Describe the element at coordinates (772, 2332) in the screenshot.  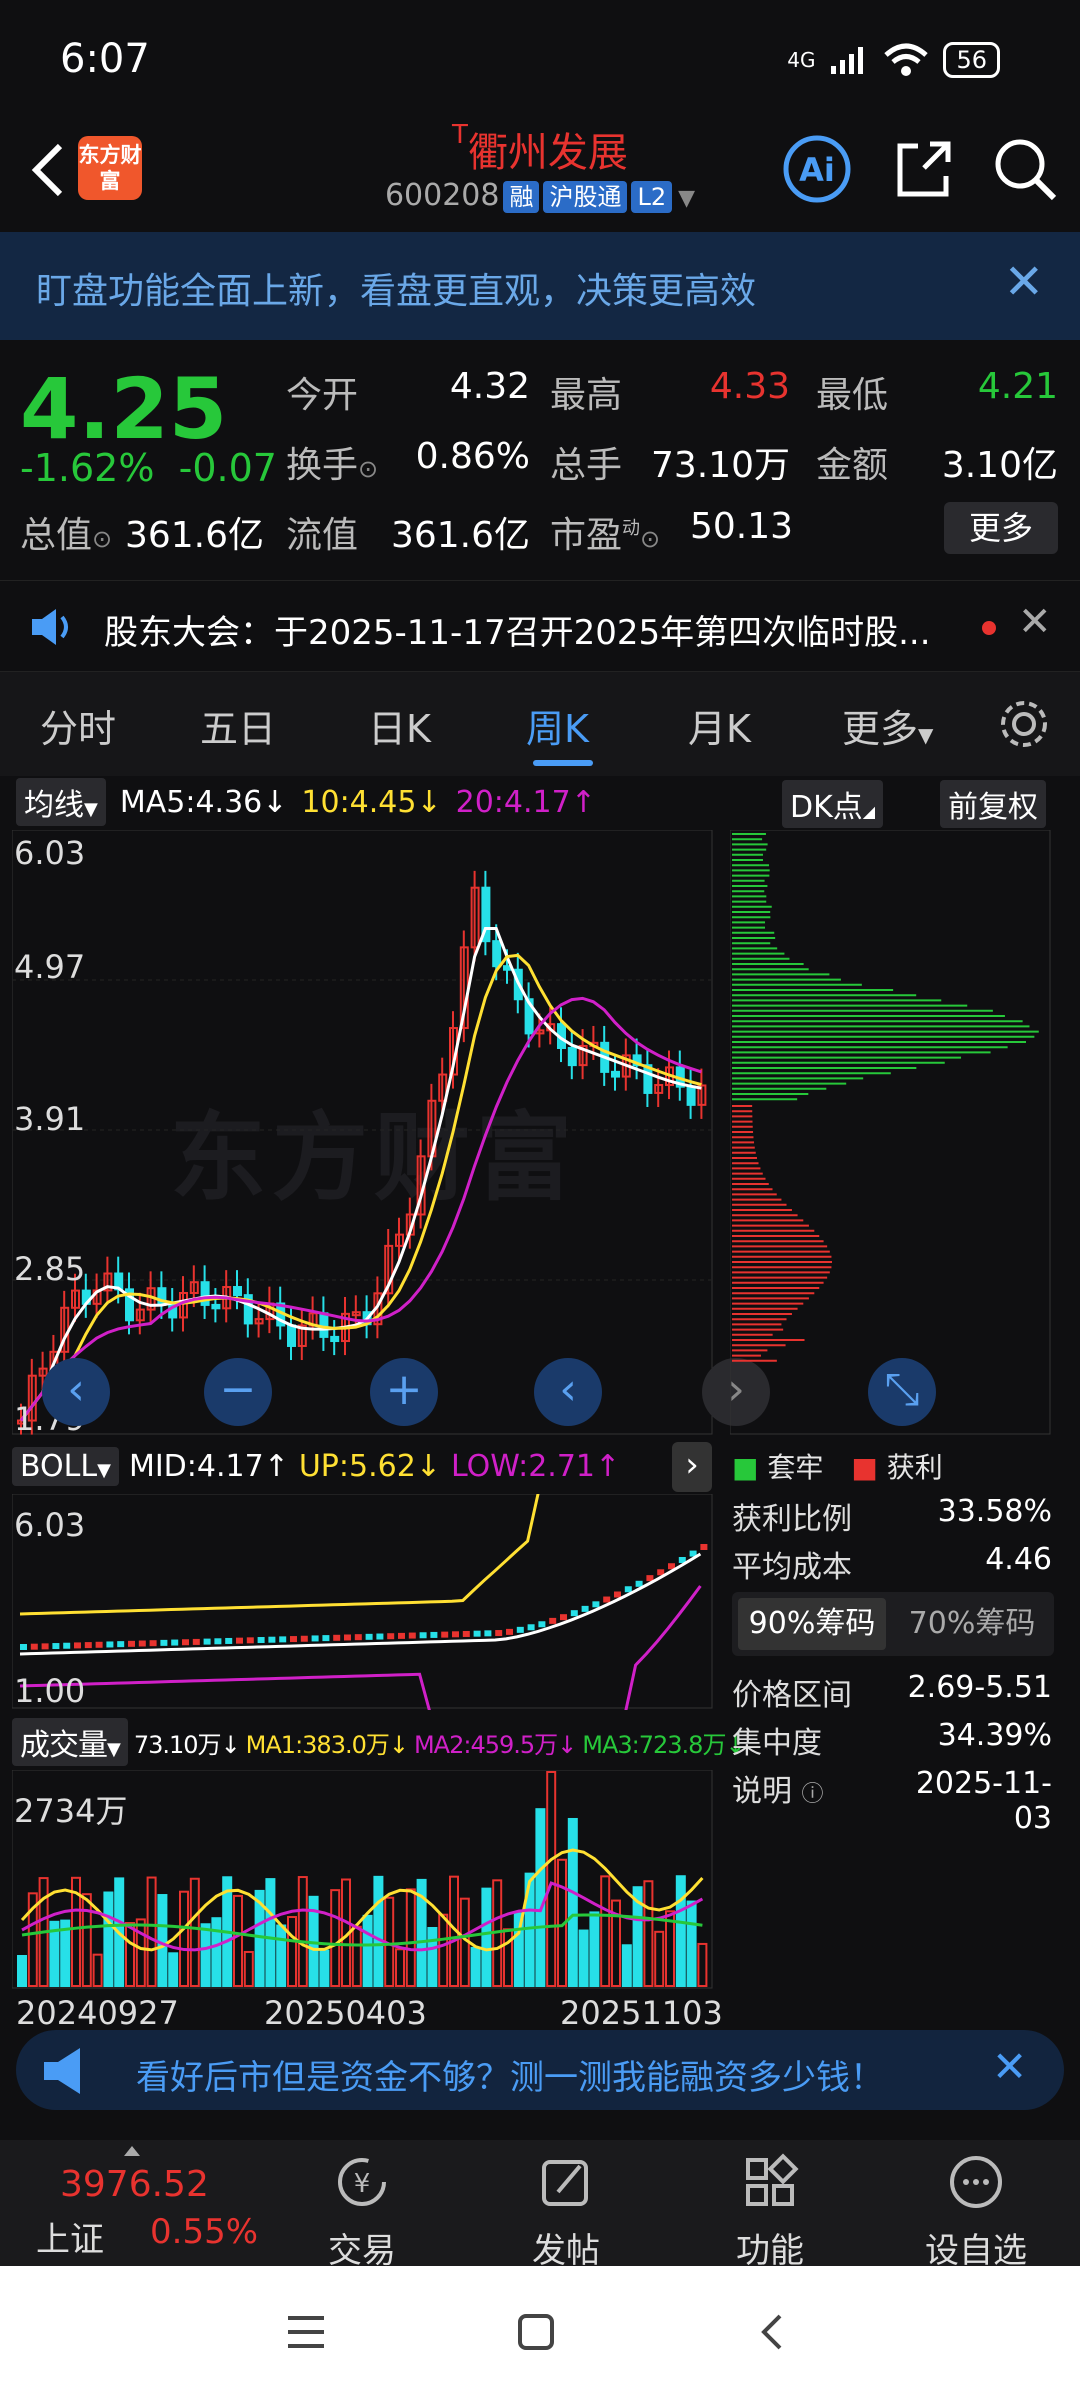
I see `back-icon` at that location.